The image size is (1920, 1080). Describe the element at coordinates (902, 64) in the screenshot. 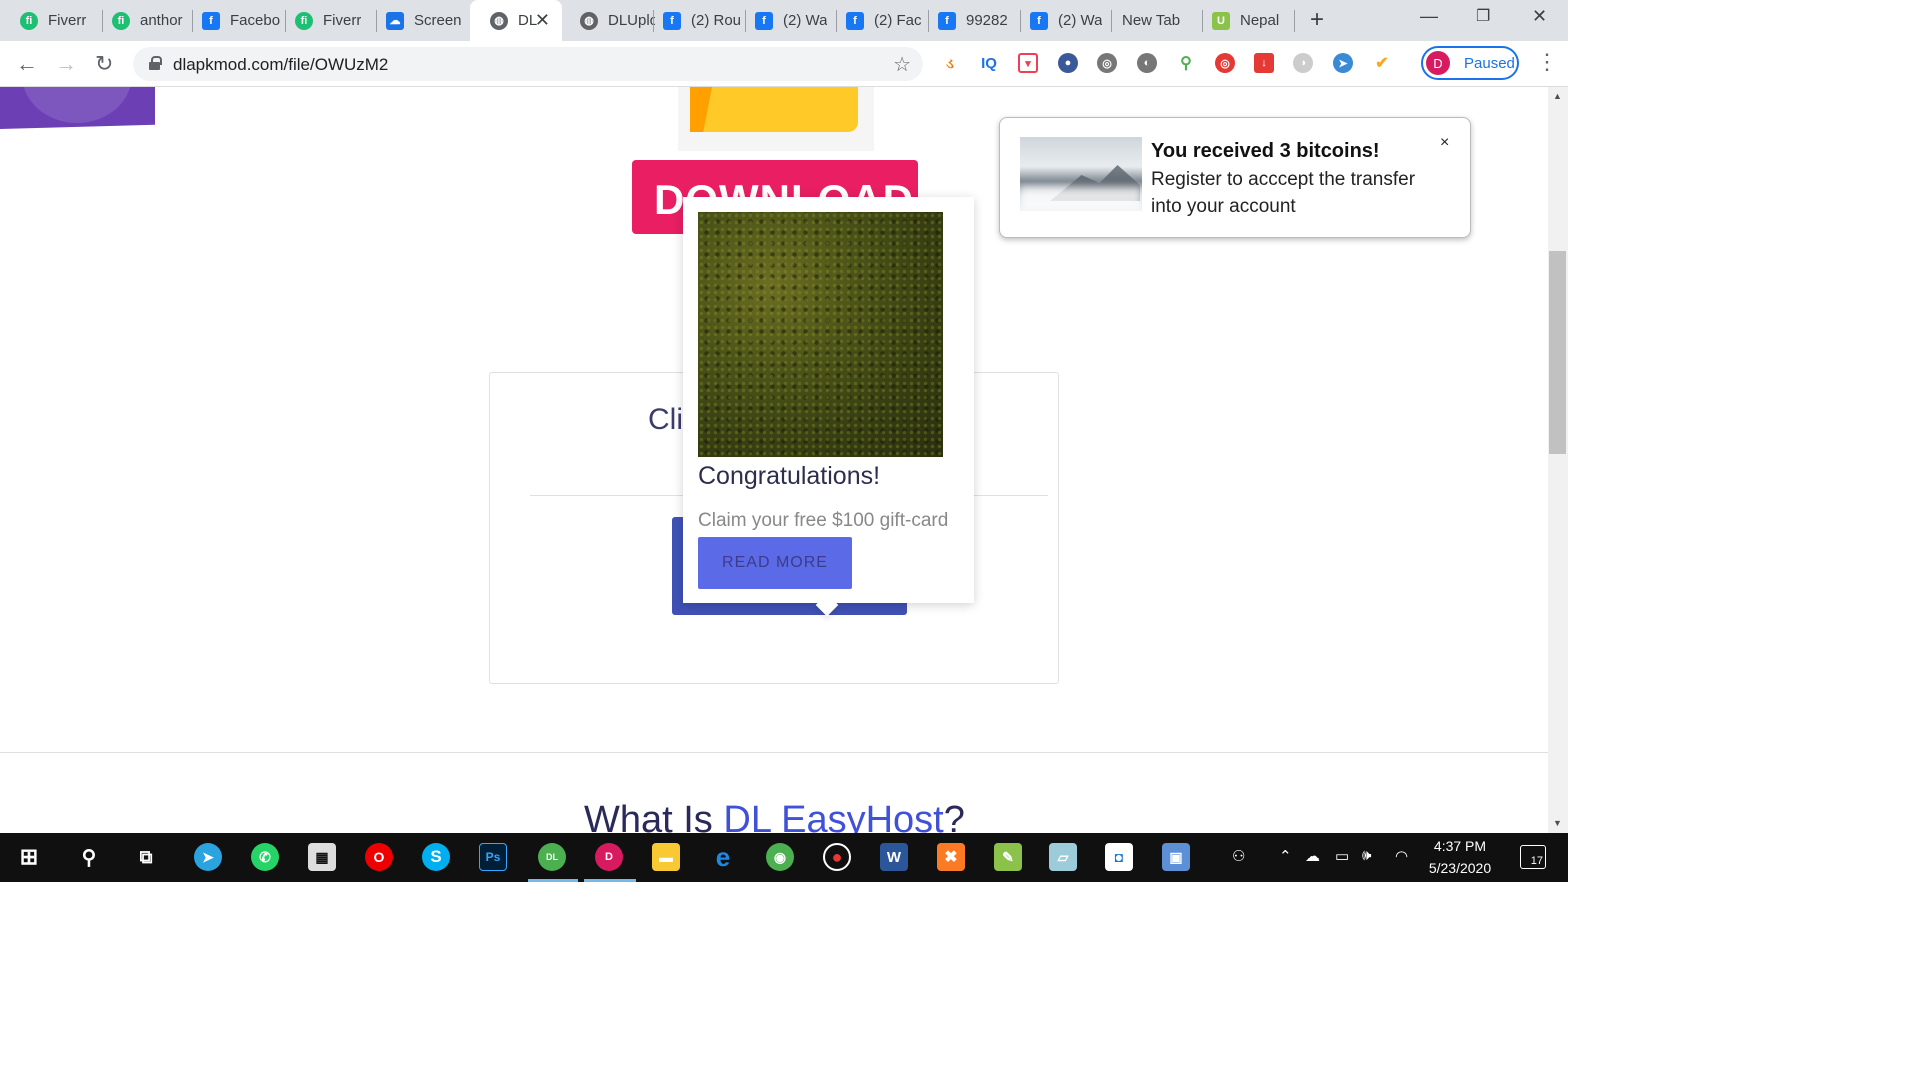

I see `bookmark-star-icon: ☆` at that location.